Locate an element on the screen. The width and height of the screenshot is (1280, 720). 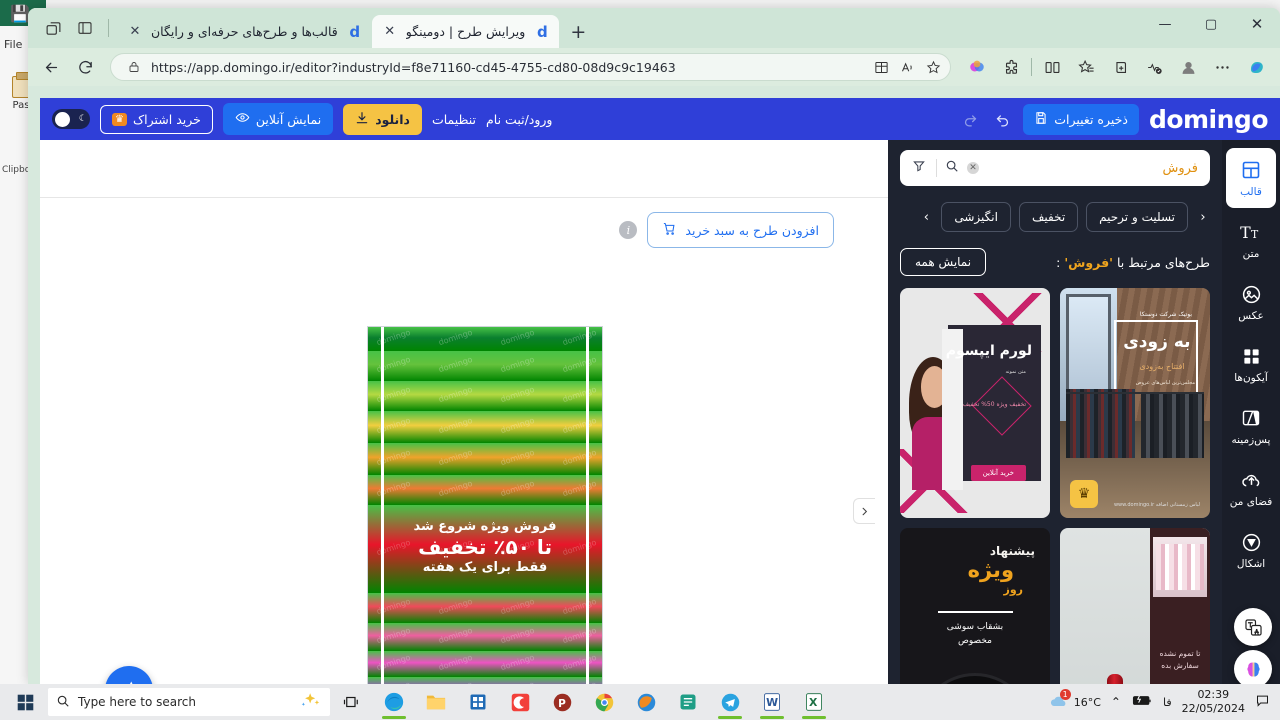
save-changes-button: ذخیره تغییرات is located at coordinates (1081, 119).